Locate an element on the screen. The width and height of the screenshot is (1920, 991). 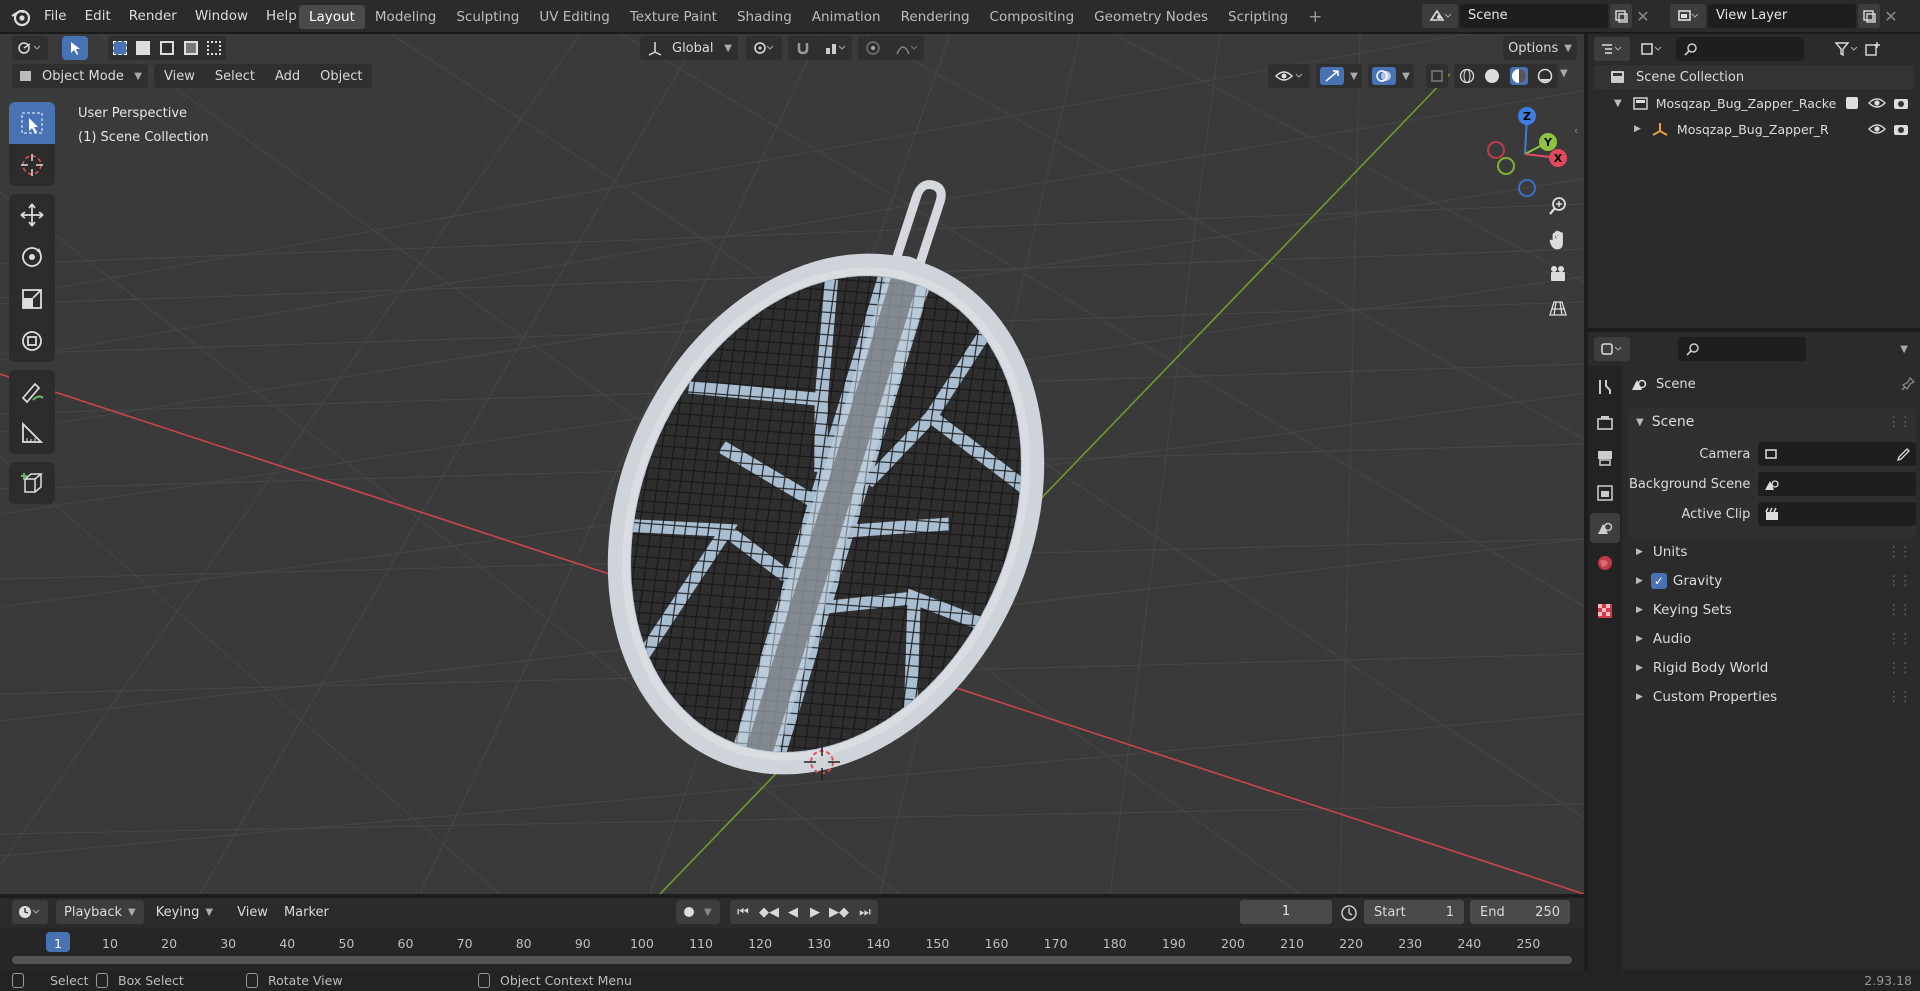
section-keying-sets: ▶ Keying Sets ⋮⋮ is located at coordinates (1772, 610).